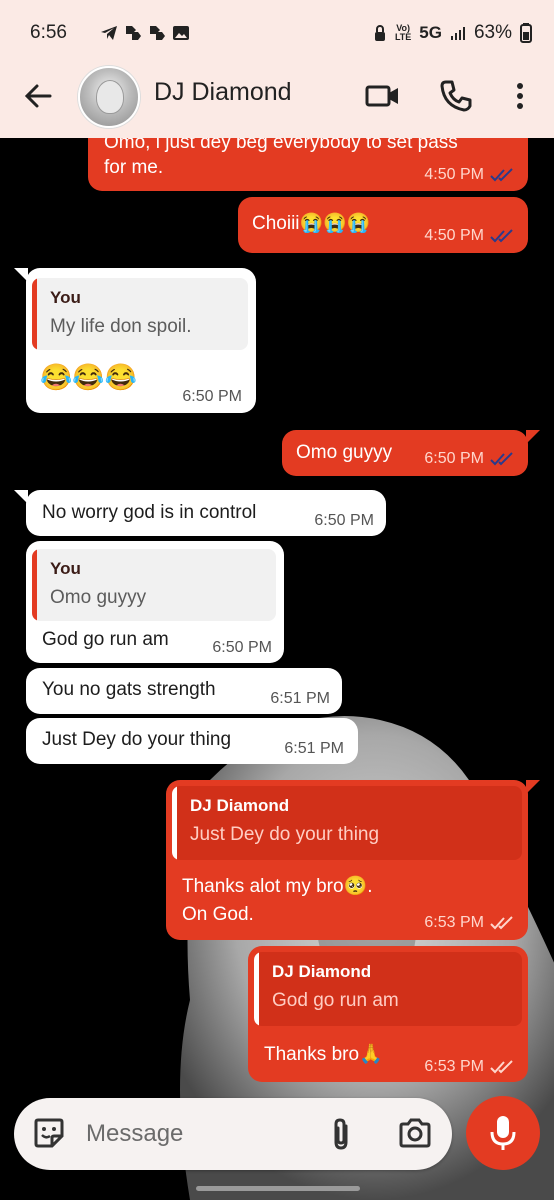 This screenshot has width=554, height=1200. What do you see at coordinates (121, 326) in the screenshot?
I see `quote-text: My life don spoil.` at bounding box center [121, 326].